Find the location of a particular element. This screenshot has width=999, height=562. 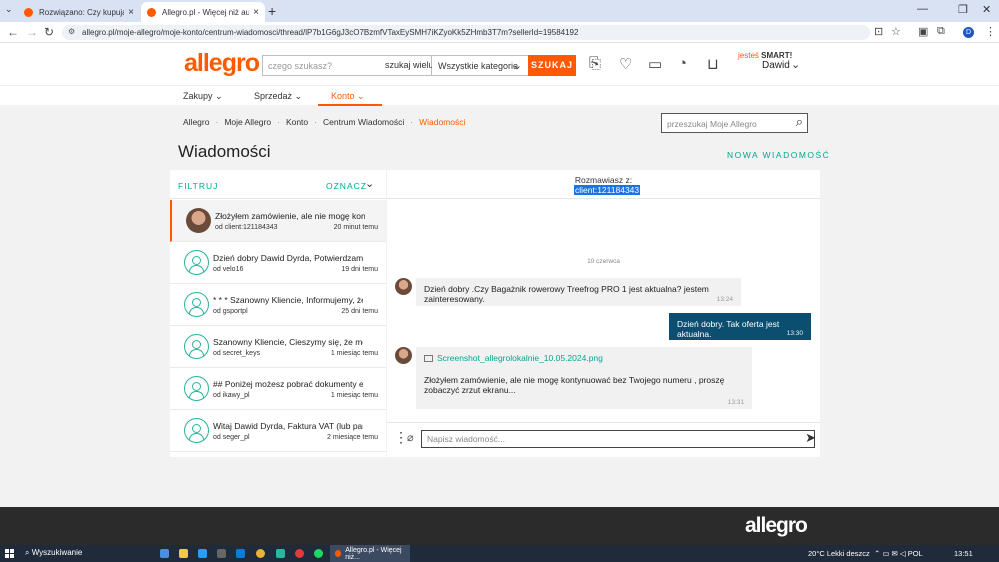

forward-icon: → is located at coordinates (32, 32).